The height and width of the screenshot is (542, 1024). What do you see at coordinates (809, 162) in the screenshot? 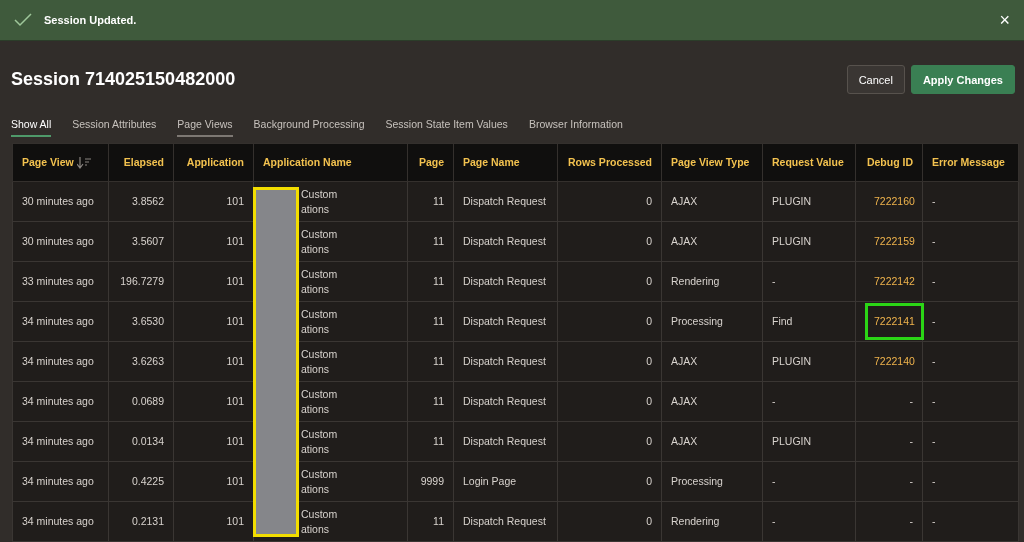
I see `column-header: Request Value` at bounding box center [809, 162].